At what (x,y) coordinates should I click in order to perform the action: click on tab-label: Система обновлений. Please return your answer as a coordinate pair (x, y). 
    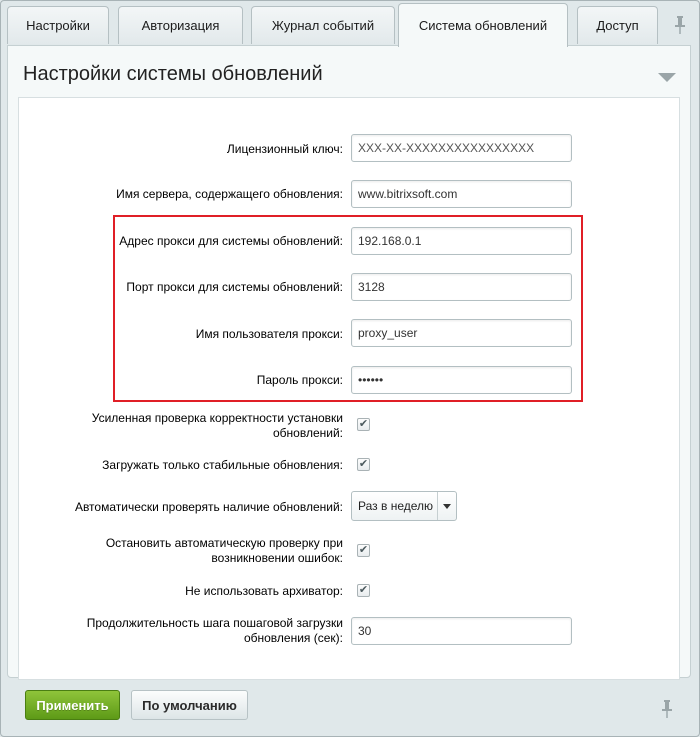
    Looking at the image, I should click on (483, 25).